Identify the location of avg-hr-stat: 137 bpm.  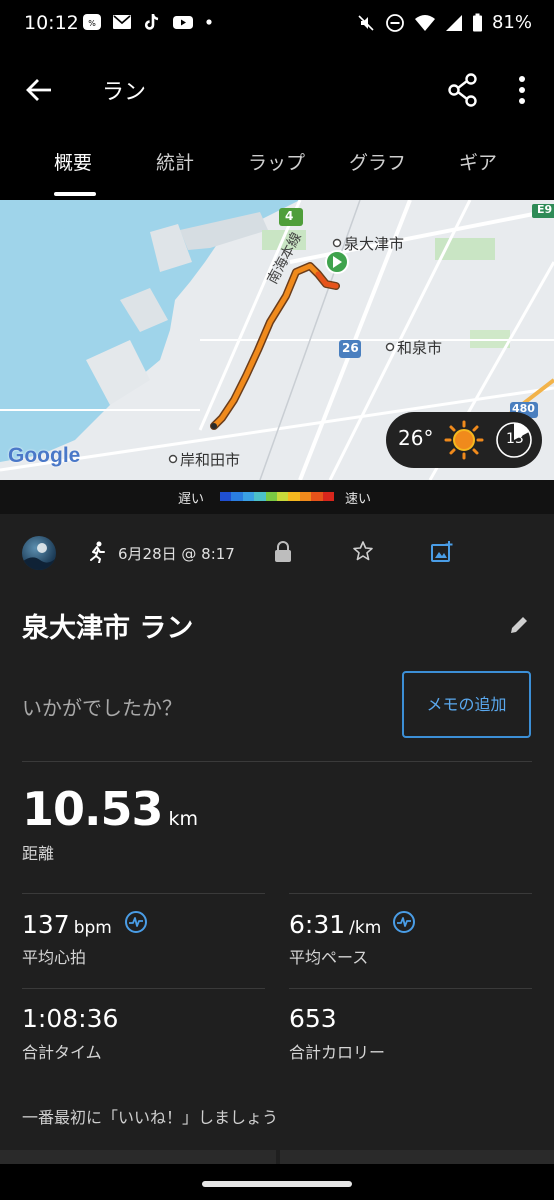
(67, 924).